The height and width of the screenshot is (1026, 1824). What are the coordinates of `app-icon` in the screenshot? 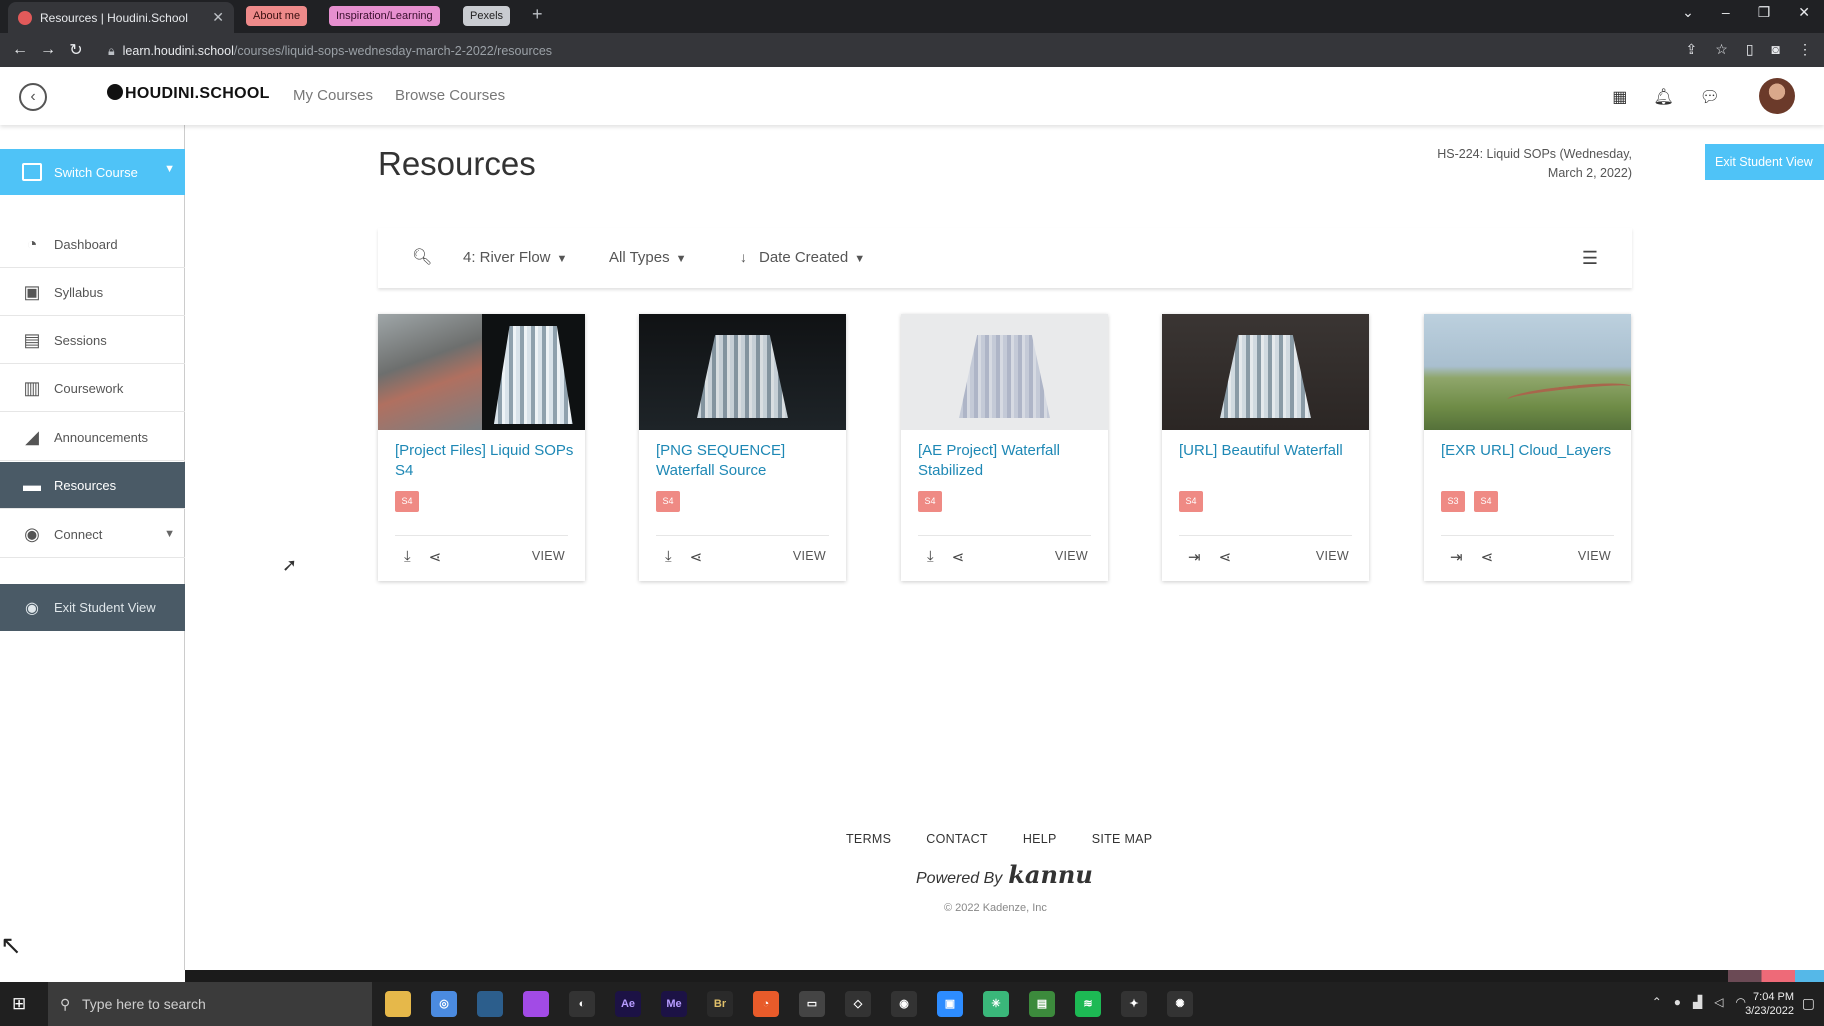 It's located at (490, 1004).